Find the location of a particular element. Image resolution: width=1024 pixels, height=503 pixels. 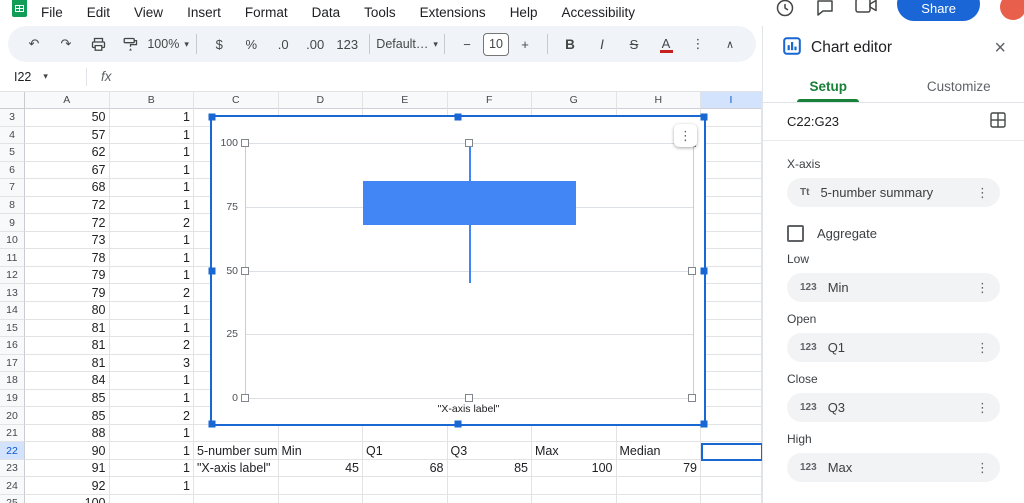

row-header-4: 4 is located at coordinates (12, 135).